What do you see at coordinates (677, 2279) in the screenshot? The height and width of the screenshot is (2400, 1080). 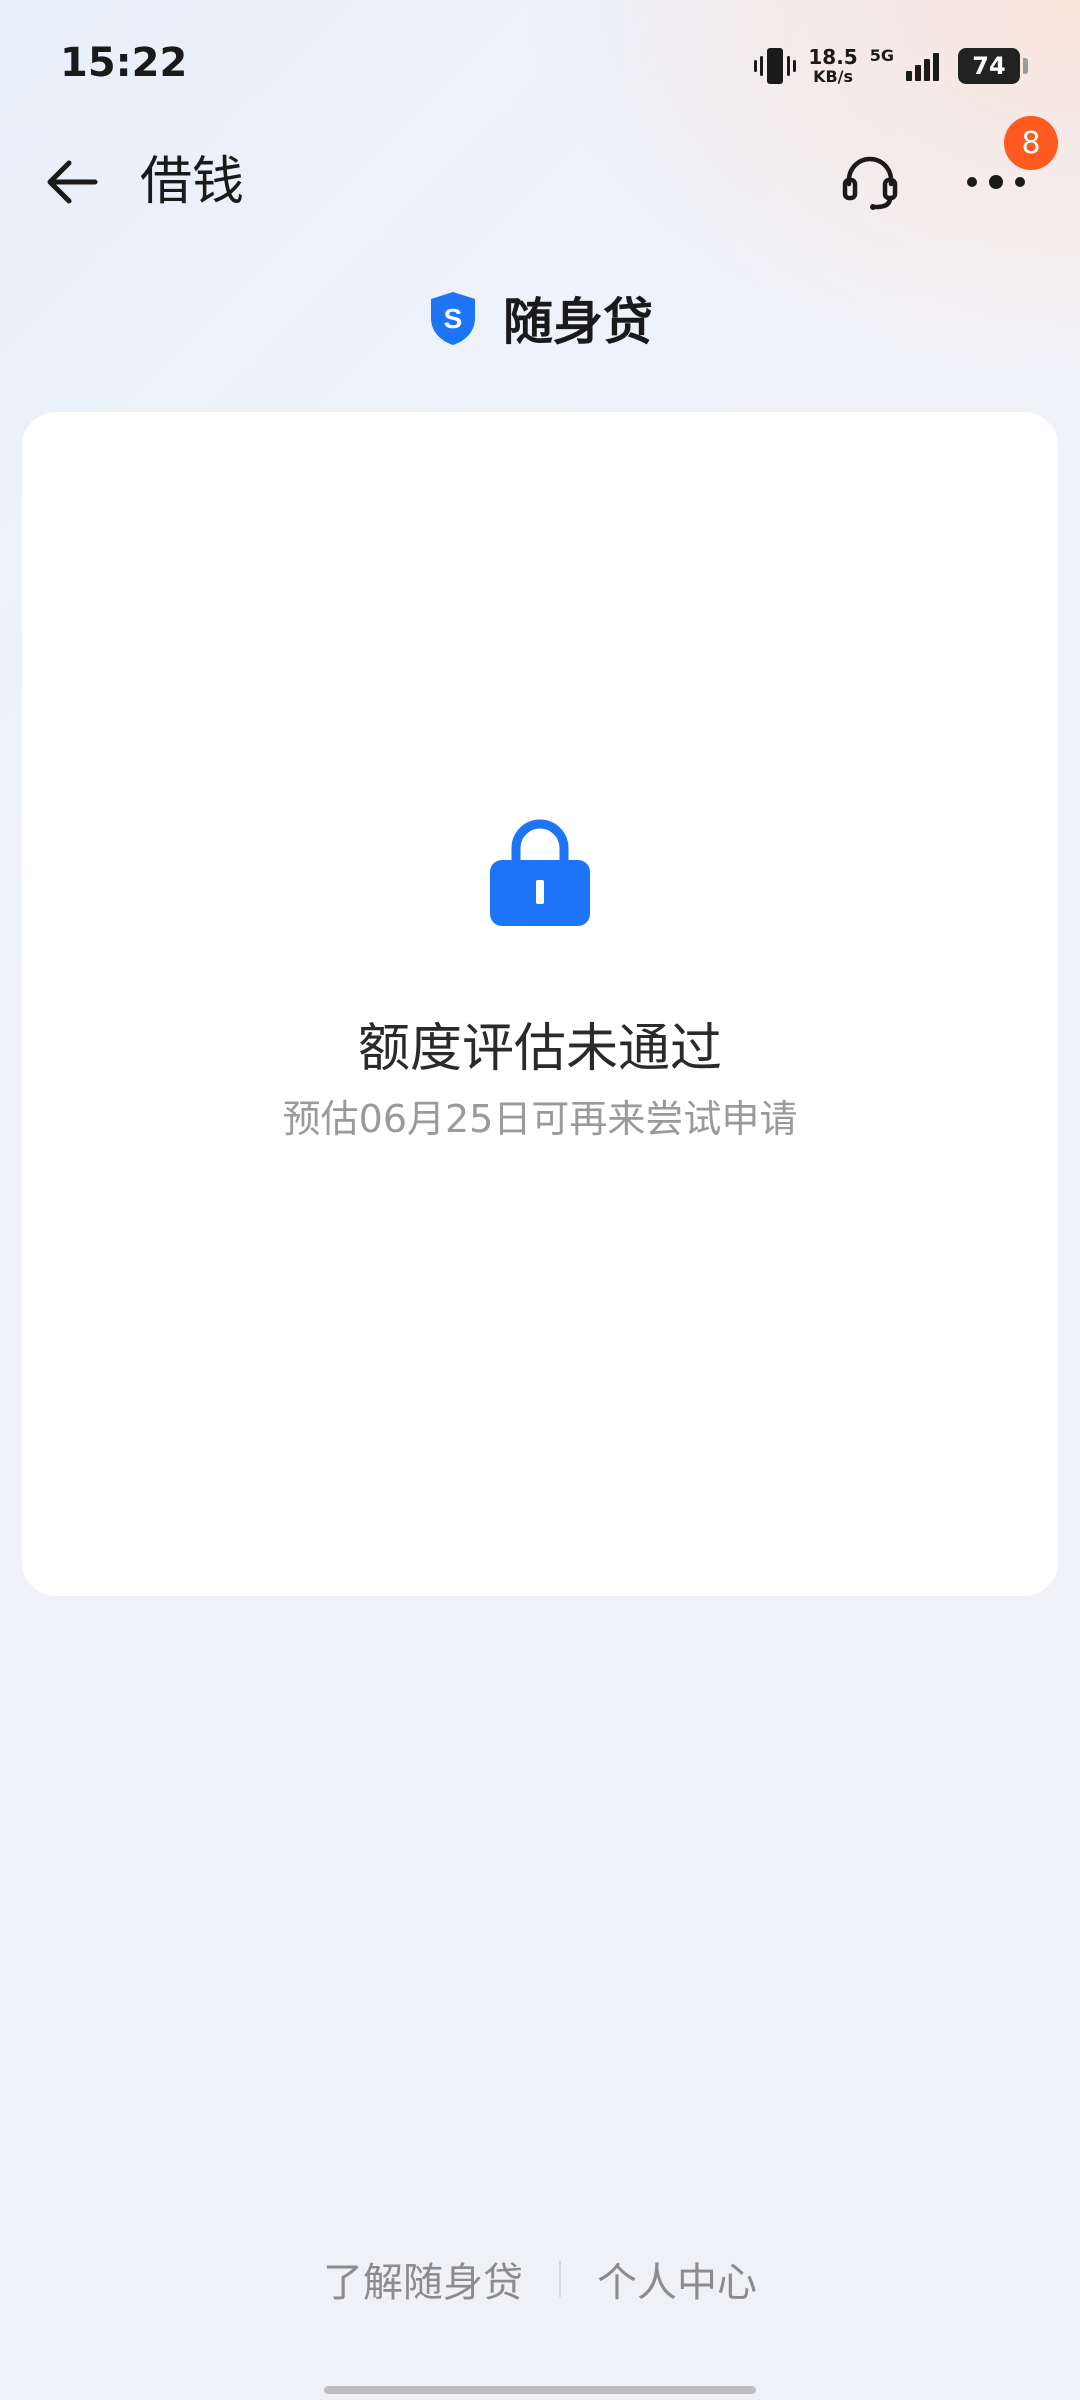 I see `personal-center-link: 个人中心` at bounding box center [677, 2279].